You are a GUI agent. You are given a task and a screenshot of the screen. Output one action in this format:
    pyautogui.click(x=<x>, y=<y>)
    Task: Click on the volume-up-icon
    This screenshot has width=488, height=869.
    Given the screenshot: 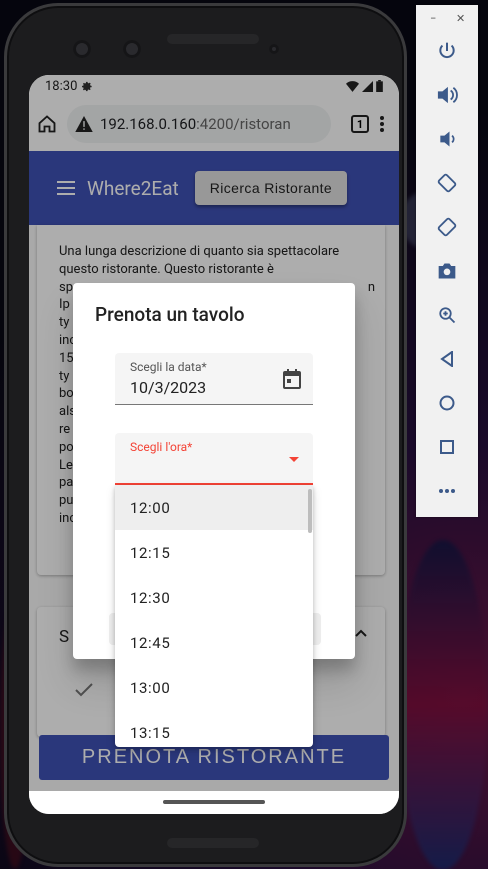 What is the action you would take?
    pyautogui.click(x=447, y=95)
    